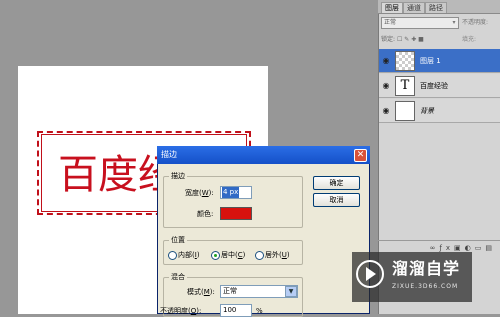 The image size is (500, 317). I want to click on lock-row: 锁定: ☐ ✎ ✚ ■, so click(439, 40).